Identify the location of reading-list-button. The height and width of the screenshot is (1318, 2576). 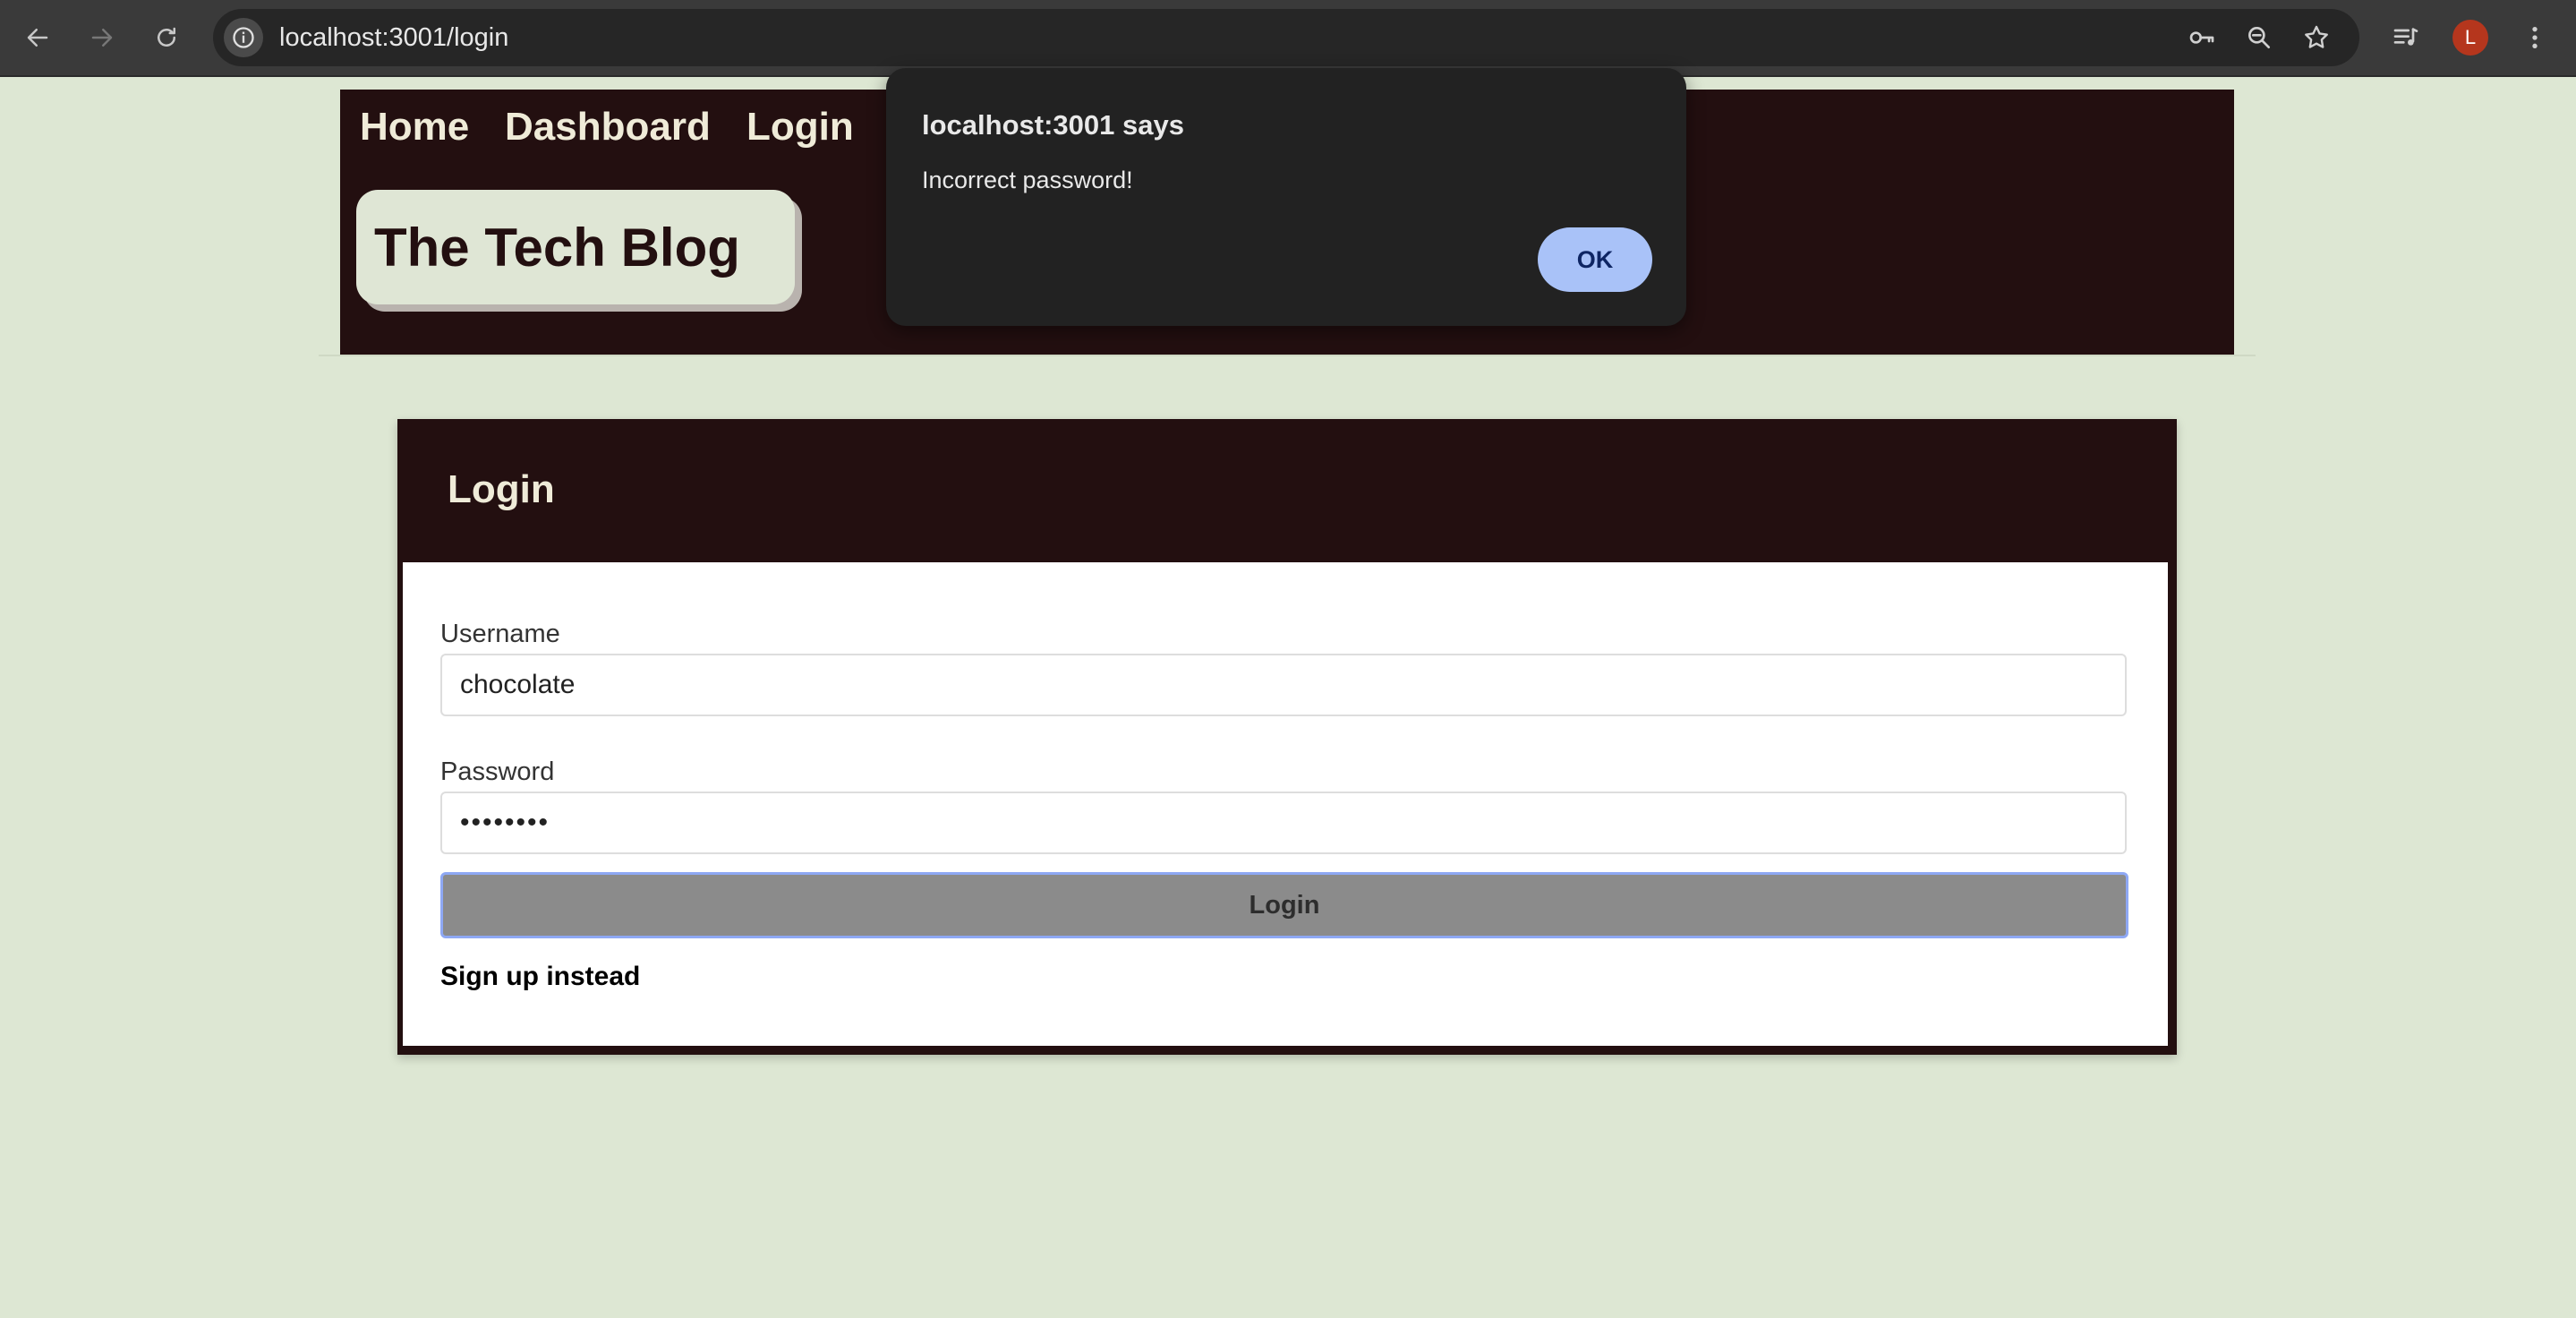
(2405, 38).